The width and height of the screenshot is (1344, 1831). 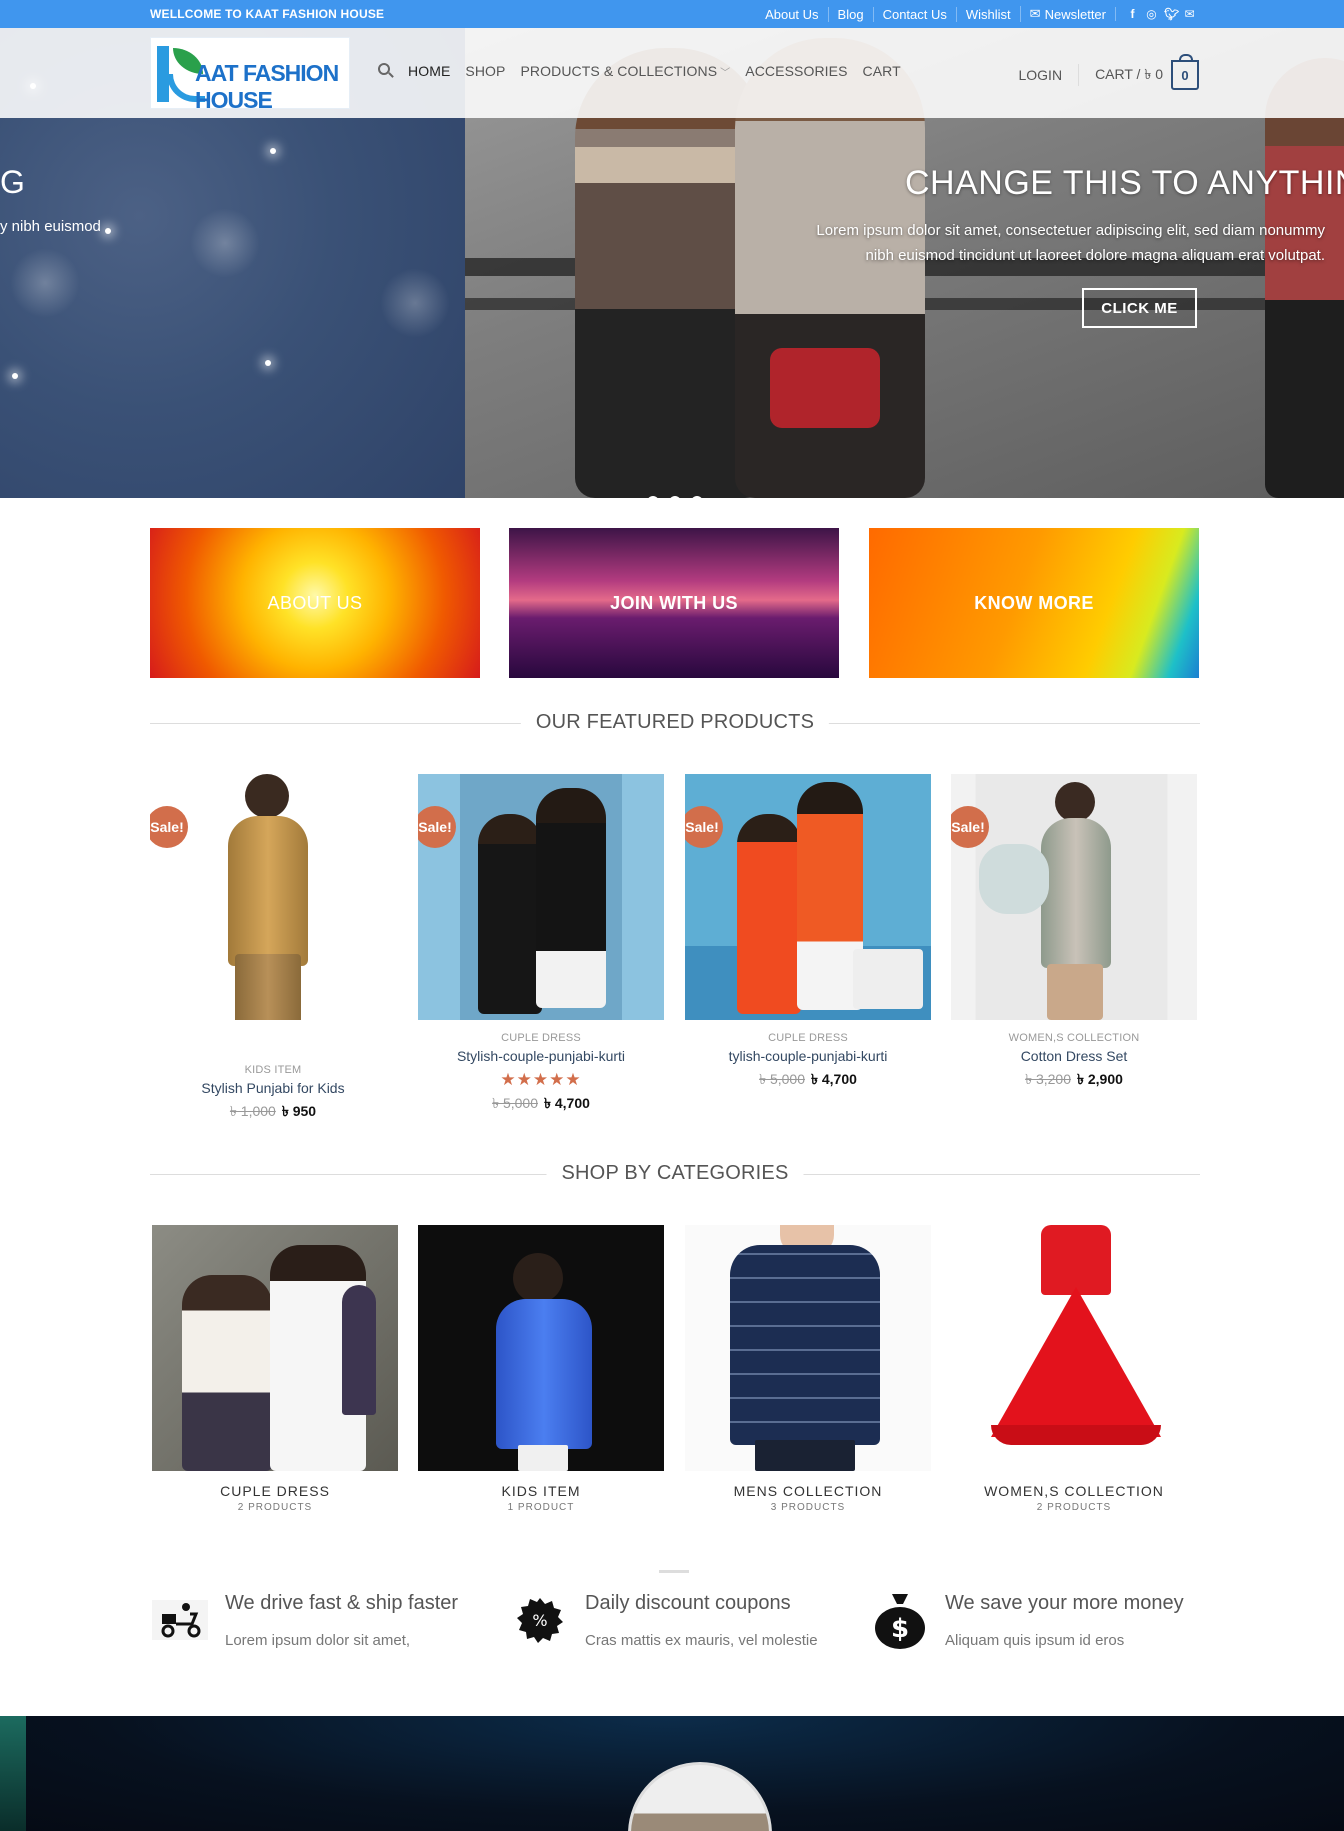 I want to click on nav-home: HOME, so click(x=429, y=71).